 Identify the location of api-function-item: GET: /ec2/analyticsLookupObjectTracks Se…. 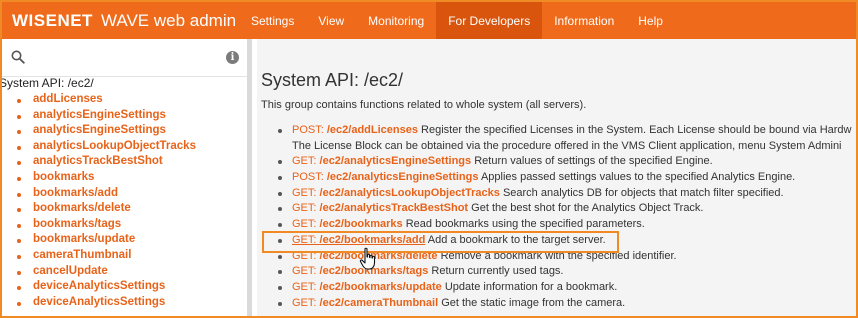
(563, 195).